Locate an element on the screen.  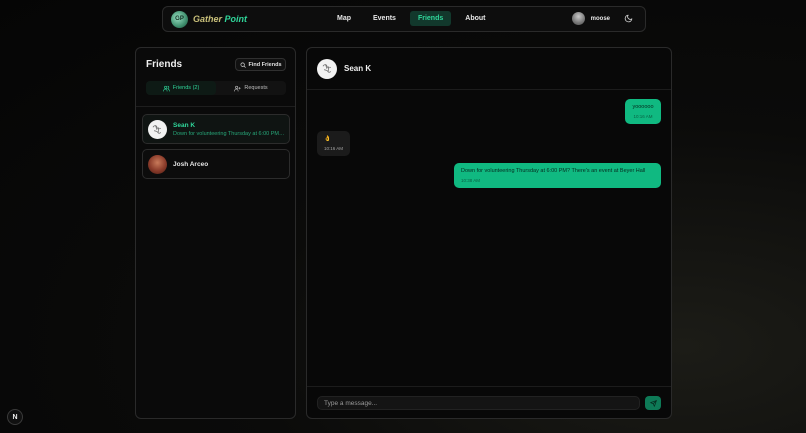
app-logo: GP Gather Point is located at coordinates (209, 19).